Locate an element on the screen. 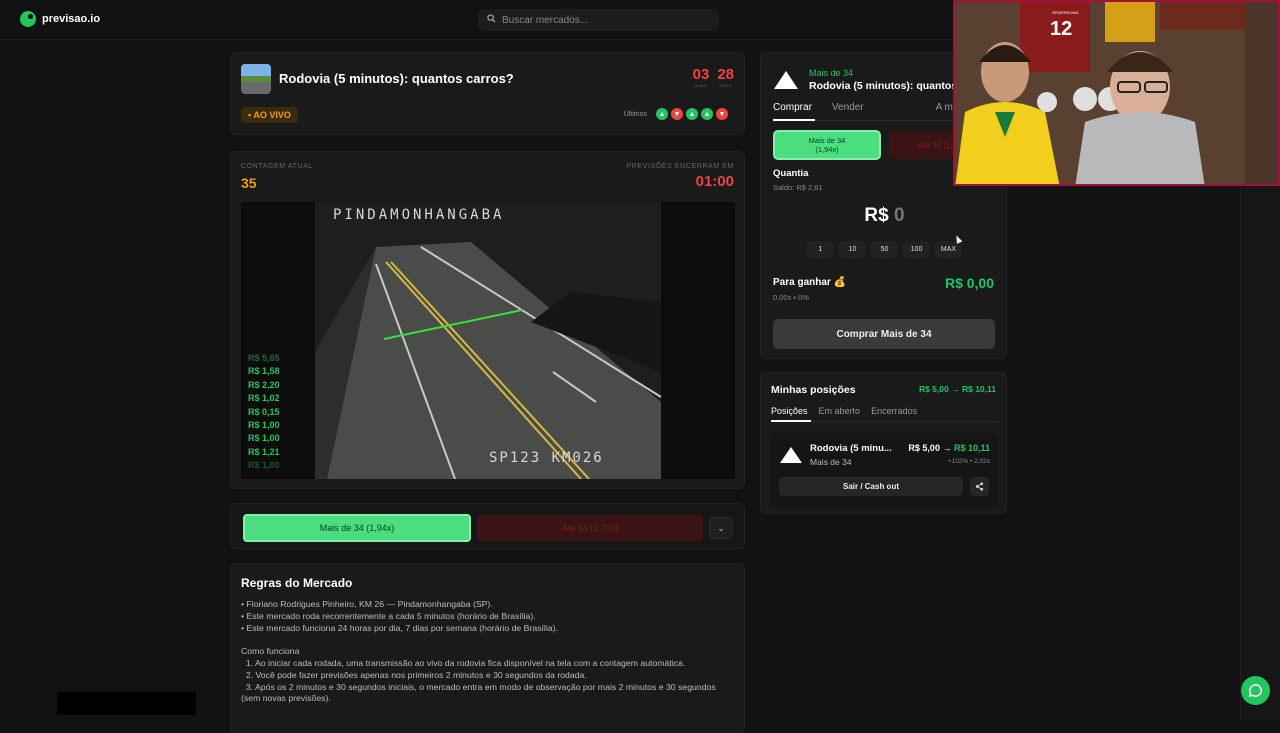  count-label: CONTAGEM ATUAL is located at coordinates (277, 166).